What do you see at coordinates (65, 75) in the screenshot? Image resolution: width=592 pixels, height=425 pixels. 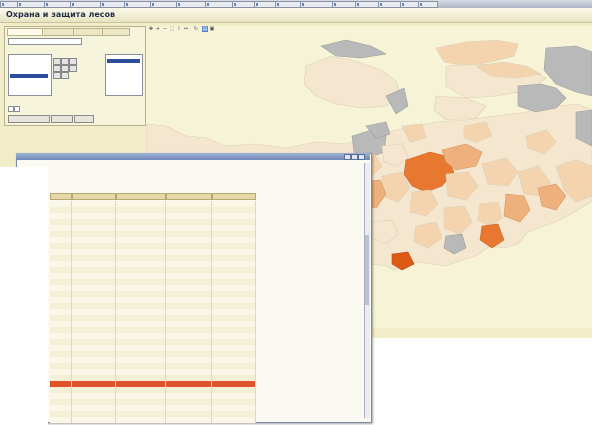 I see `move-down-button` at bounding box center [65, 75].